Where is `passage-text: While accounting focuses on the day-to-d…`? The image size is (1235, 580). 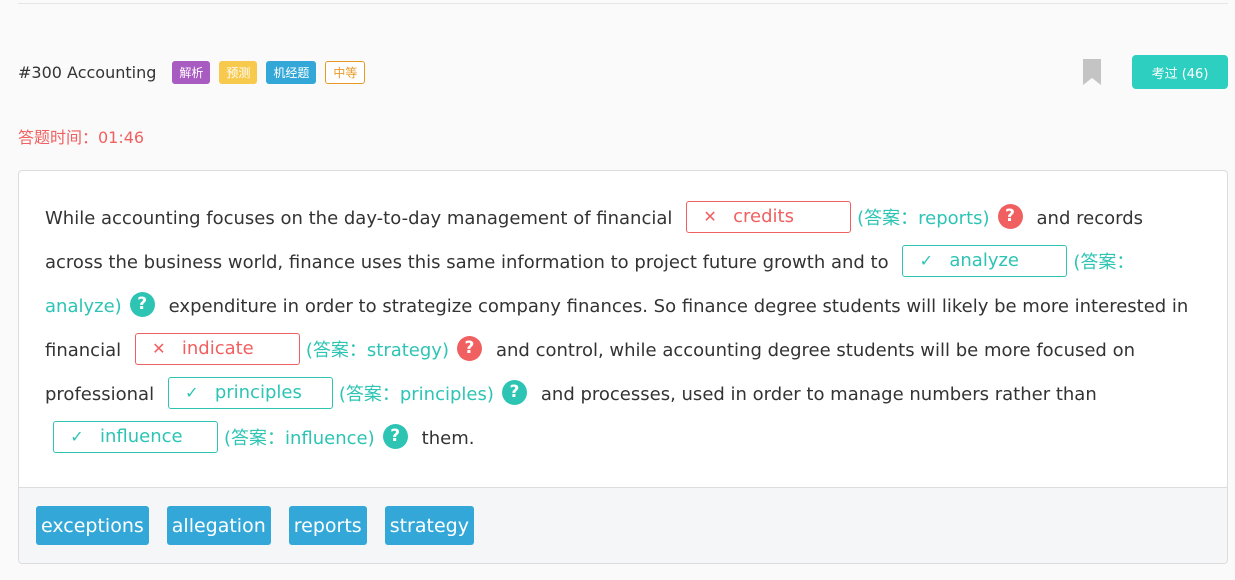 passage-text: While accounting focuses on the day-to-d… is located at coordinates (359, 218).